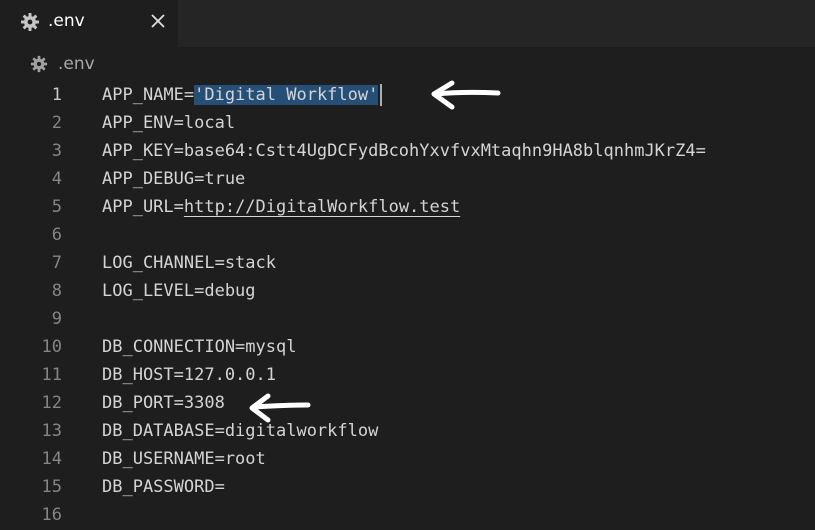  I want to click on line-number: 13, so click(51, 431).